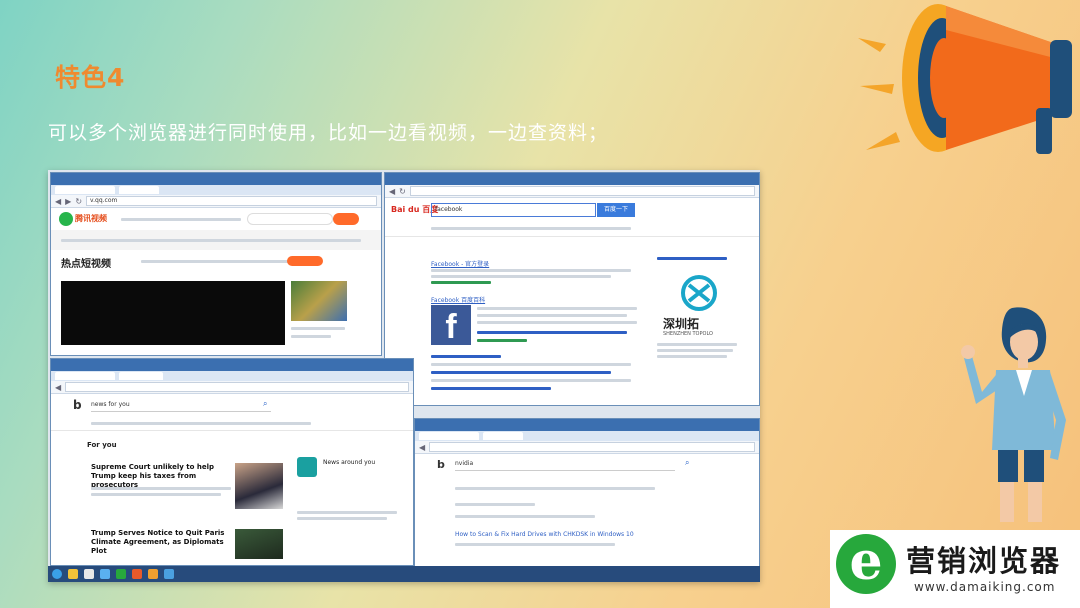 The width and height of the screenshot is (1080, 608). I want to click on video-player, so click(173, 313).